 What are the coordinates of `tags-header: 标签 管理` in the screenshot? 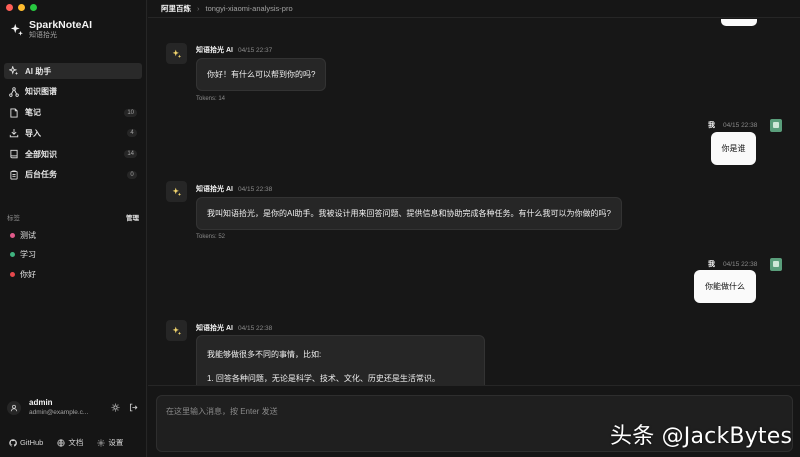 It's located at (73, 217).